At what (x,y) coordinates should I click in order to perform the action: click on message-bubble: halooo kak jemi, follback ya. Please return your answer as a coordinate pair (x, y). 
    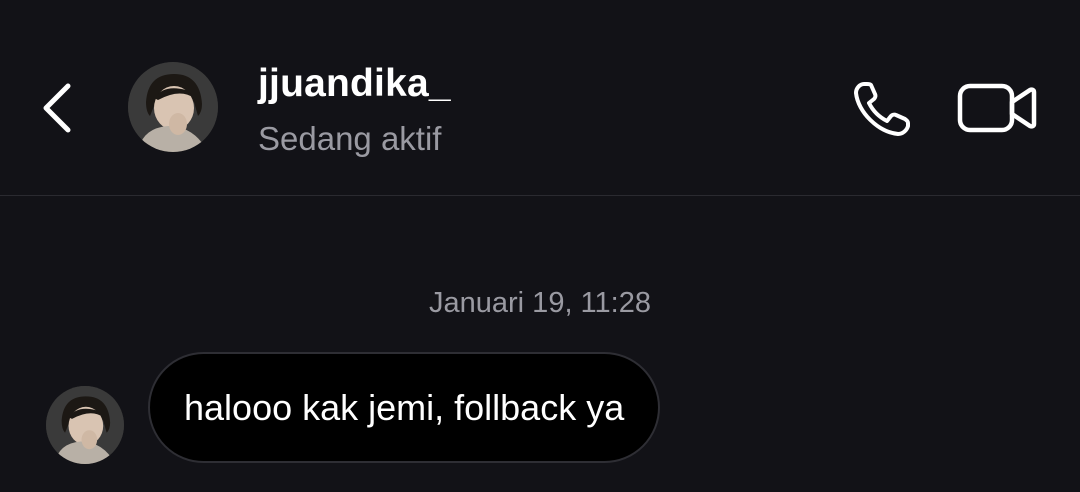
    Looking at the image, I should click on (404, 407).